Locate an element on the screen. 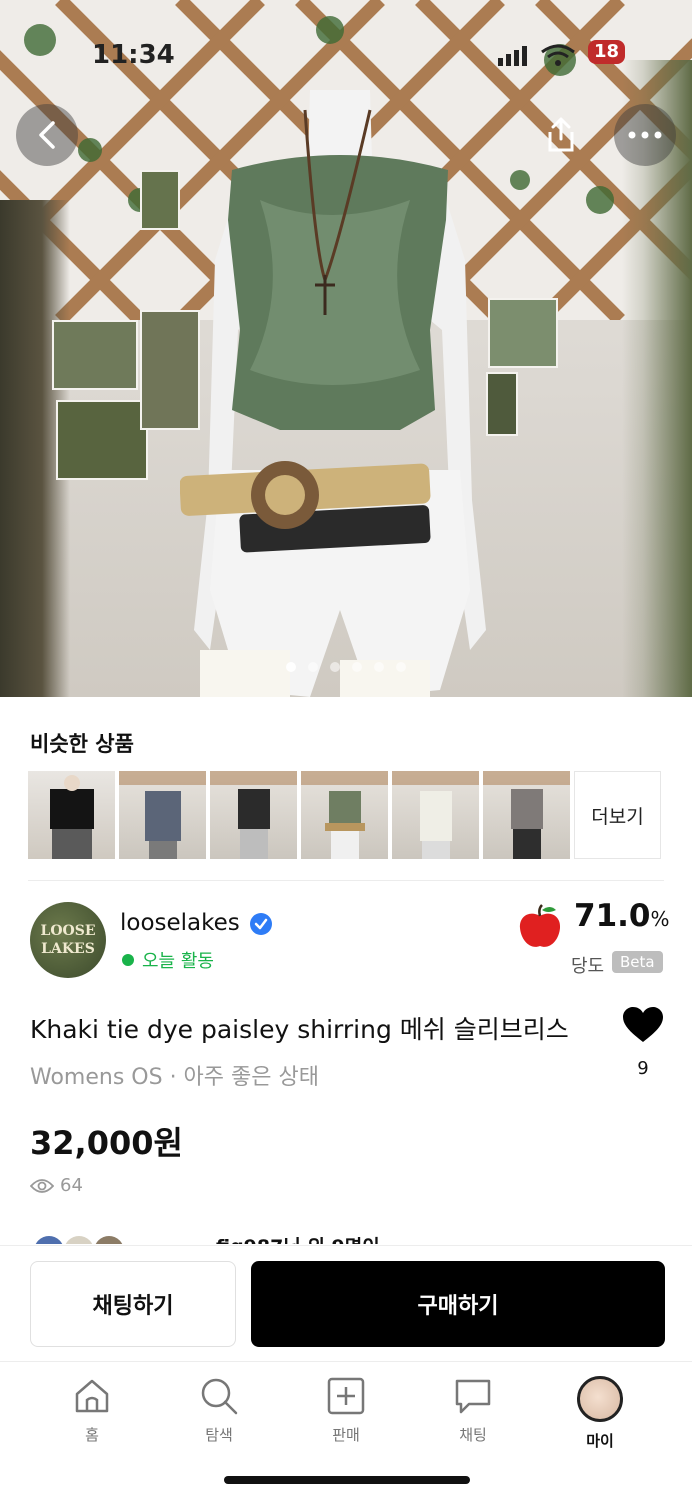 This screenshot has width=692, height=1500. signal-wifi-icon is located at coordinates (536, 55).